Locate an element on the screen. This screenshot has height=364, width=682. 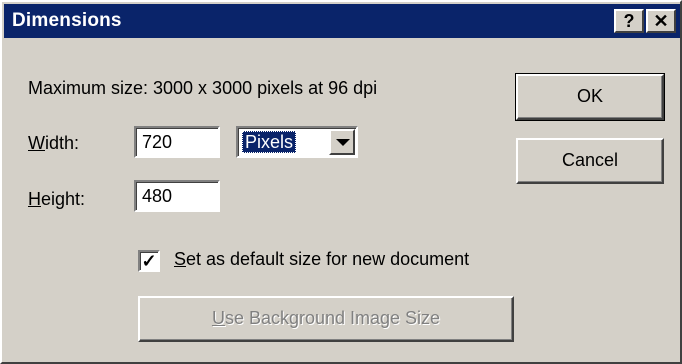
units-selected-value: Pixels is located at coordinates (269, 142).